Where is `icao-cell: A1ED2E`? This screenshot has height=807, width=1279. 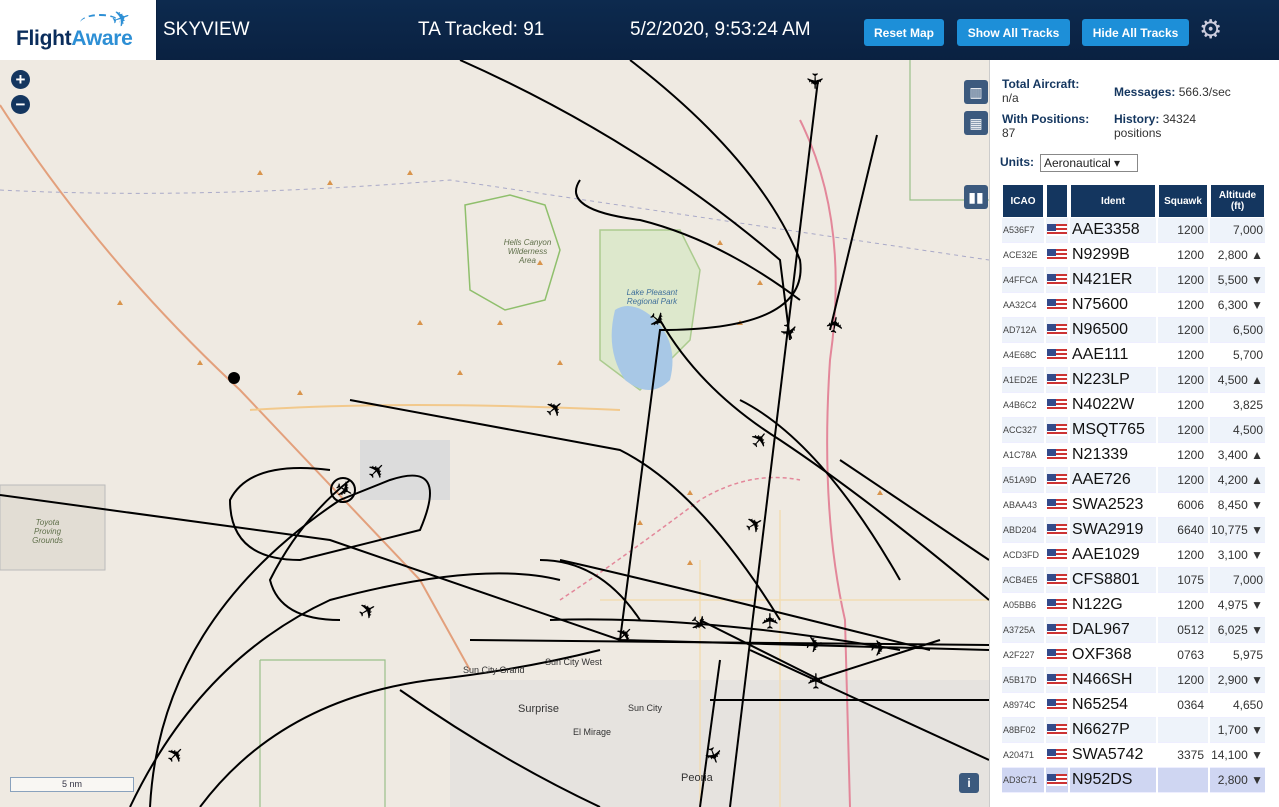 icao-cell: A1ED2E is located at coordinates (1023, 380).